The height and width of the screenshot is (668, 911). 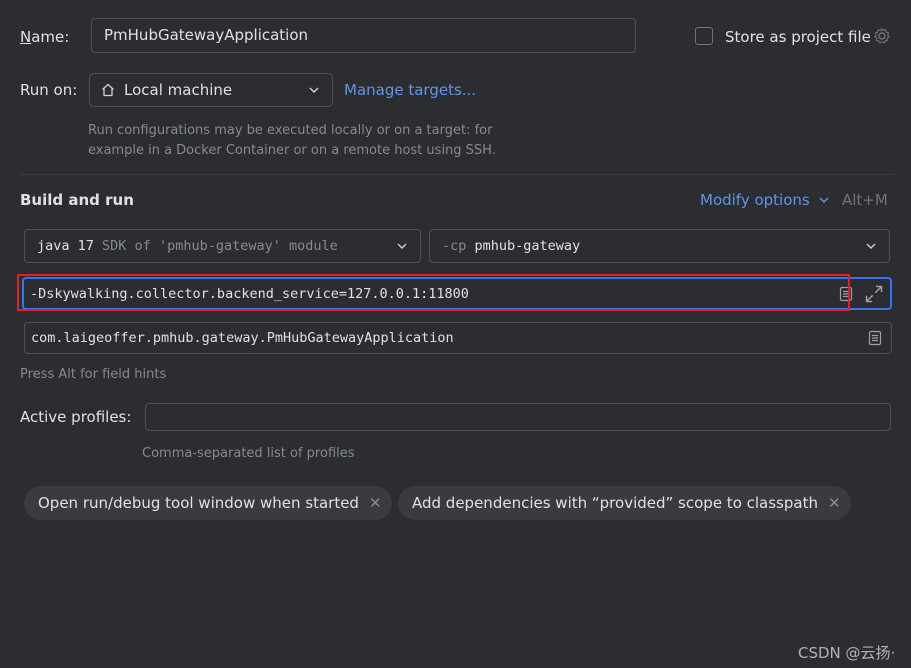 What do you see at coordinates (518, 417) in the screenshot?
I see `active-profiles-input` at bounding box center [518, 417].